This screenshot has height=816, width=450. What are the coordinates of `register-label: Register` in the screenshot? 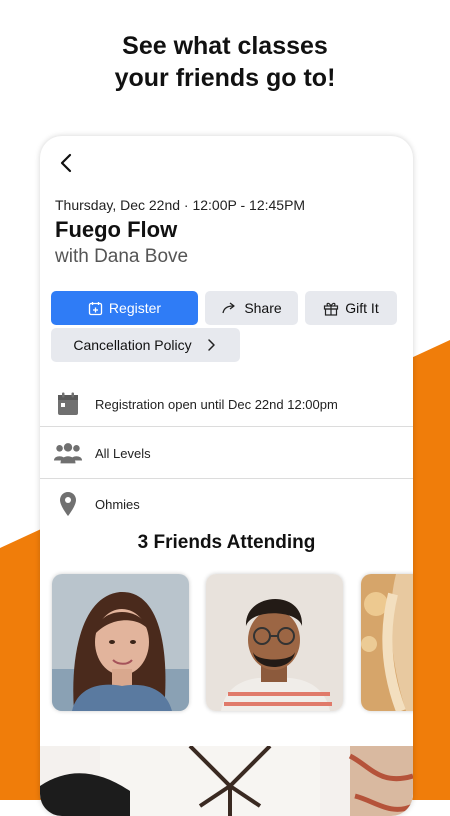 It's located at (135, 308).